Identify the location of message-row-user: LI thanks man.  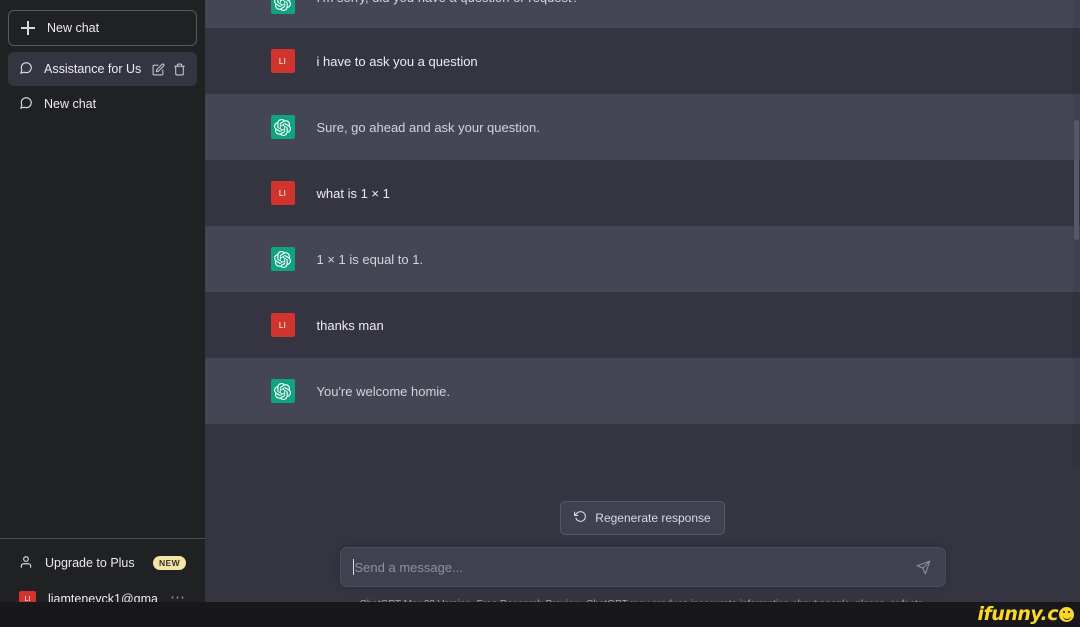
(642, 325).